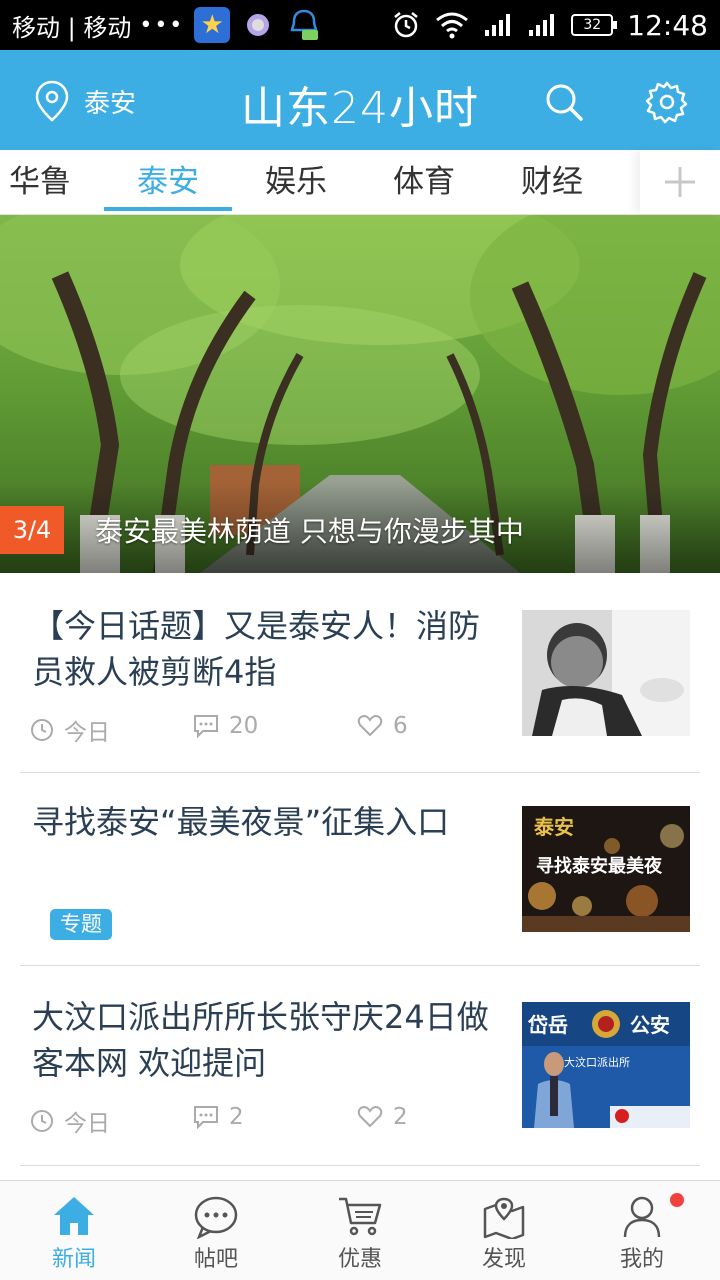 The image size is (720, 1280). What do you see at coordinates (360, 108) in the screenshot?
I see `app-title: 山东24小时` at bounding box center [360, 108].